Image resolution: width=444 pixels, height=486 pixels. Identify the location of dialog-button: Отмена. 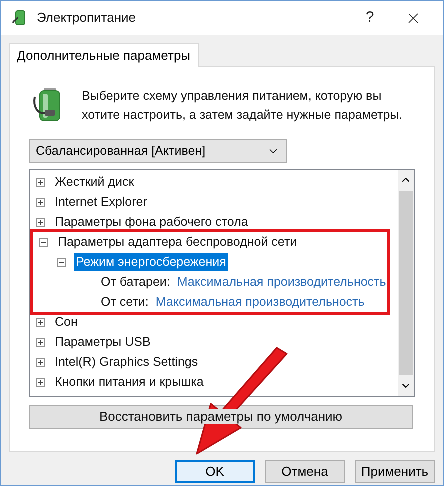
(305, 471).